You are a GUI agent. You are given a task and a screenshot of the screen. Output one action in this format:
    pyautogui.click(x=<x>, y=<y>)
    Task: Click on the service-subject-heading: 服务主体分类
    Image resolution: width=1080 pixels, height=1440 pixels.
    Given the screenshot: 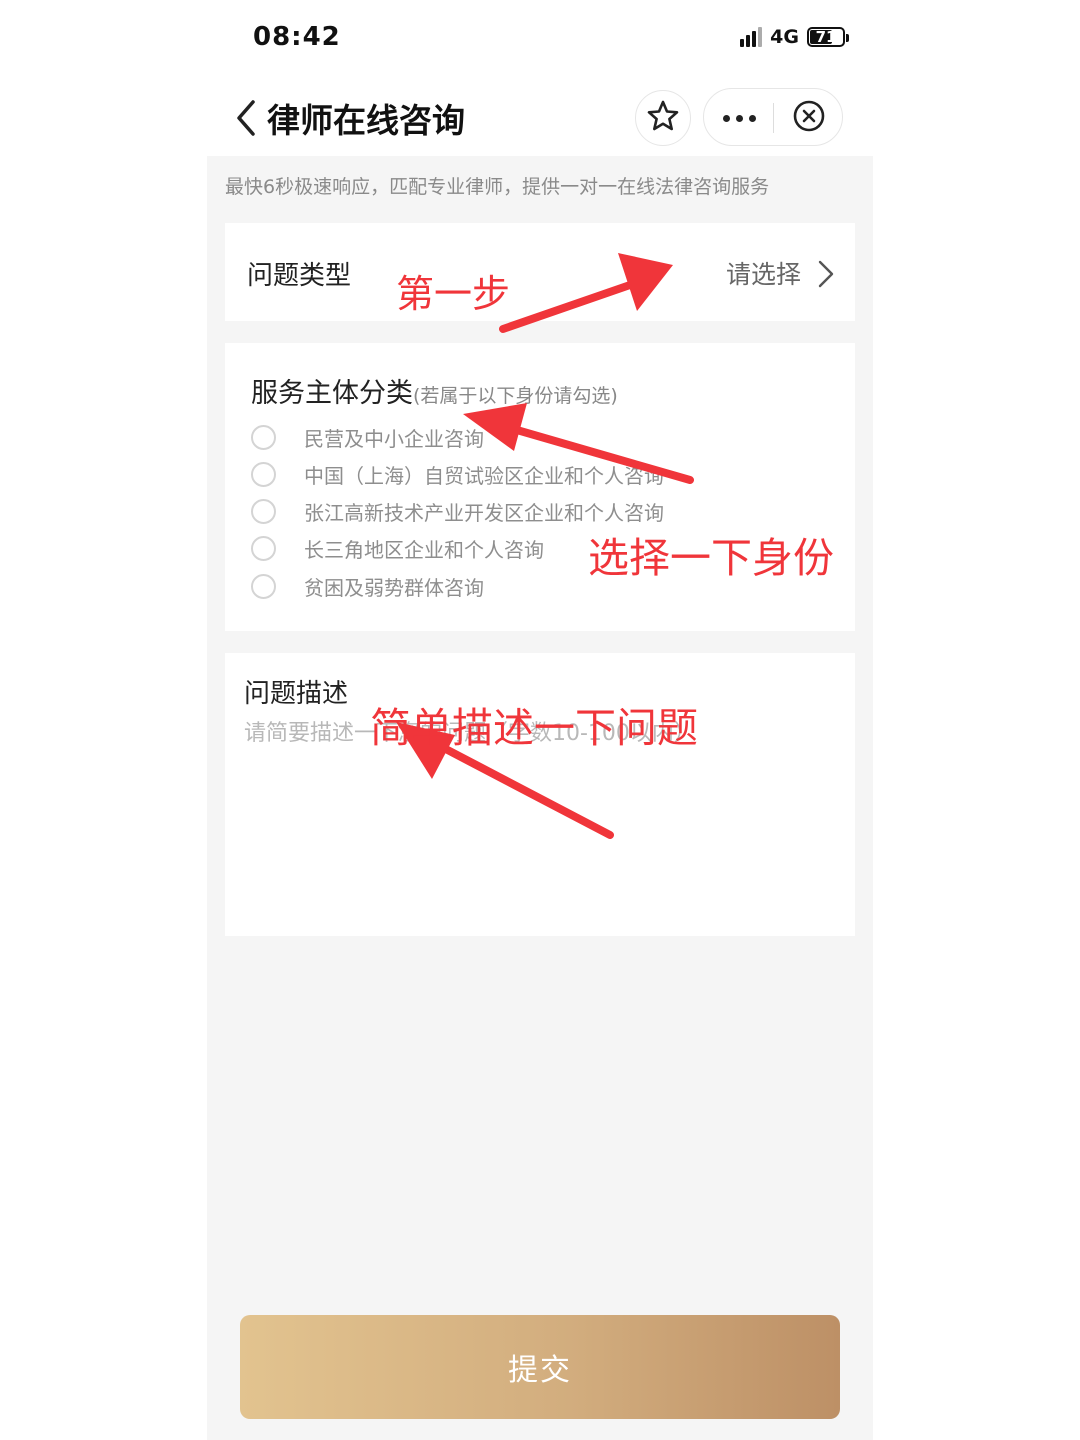 What is the action you would take?
    pyautogui.click(x=332, y=393)
    